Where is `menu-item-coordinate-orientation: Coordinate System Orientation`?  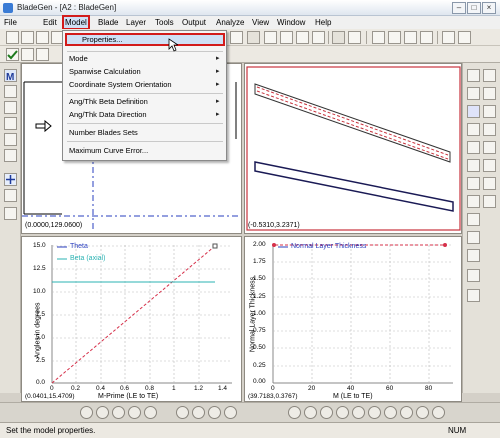
menu-item-coordinate-orientation: Coordinate System Orientation is located at coordinates (120, 84).